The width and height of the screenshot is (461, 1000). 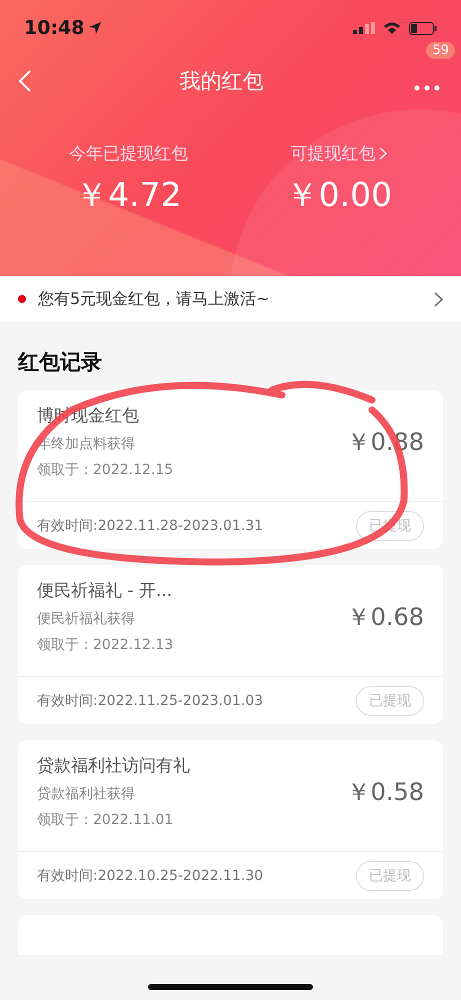 What do you see at coordinates (150, 701) in the screenshot?
I see `validity-period: 有效时间:2022.11.25-2023.01.03` at bounding box center [150, 701].